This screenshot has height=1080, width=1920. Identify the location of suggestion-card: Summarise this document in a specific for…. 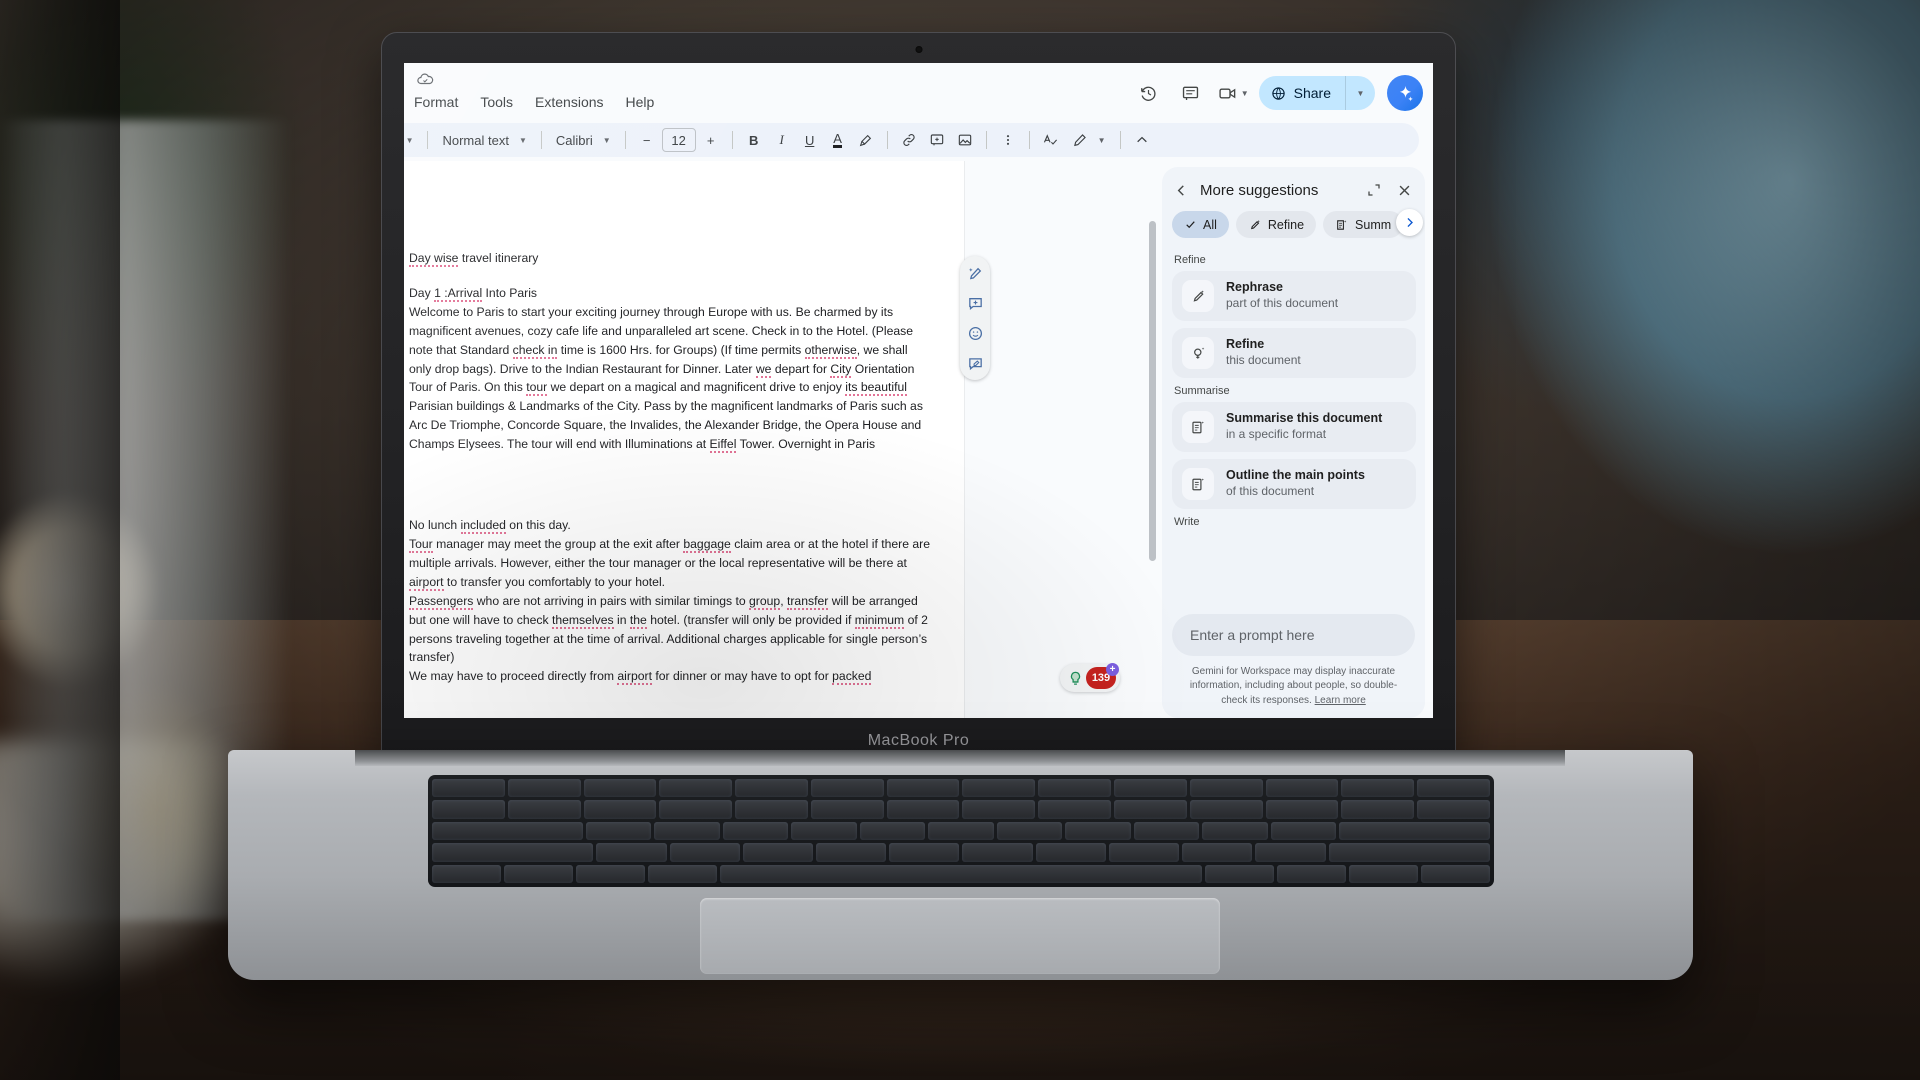
(1294, 427).